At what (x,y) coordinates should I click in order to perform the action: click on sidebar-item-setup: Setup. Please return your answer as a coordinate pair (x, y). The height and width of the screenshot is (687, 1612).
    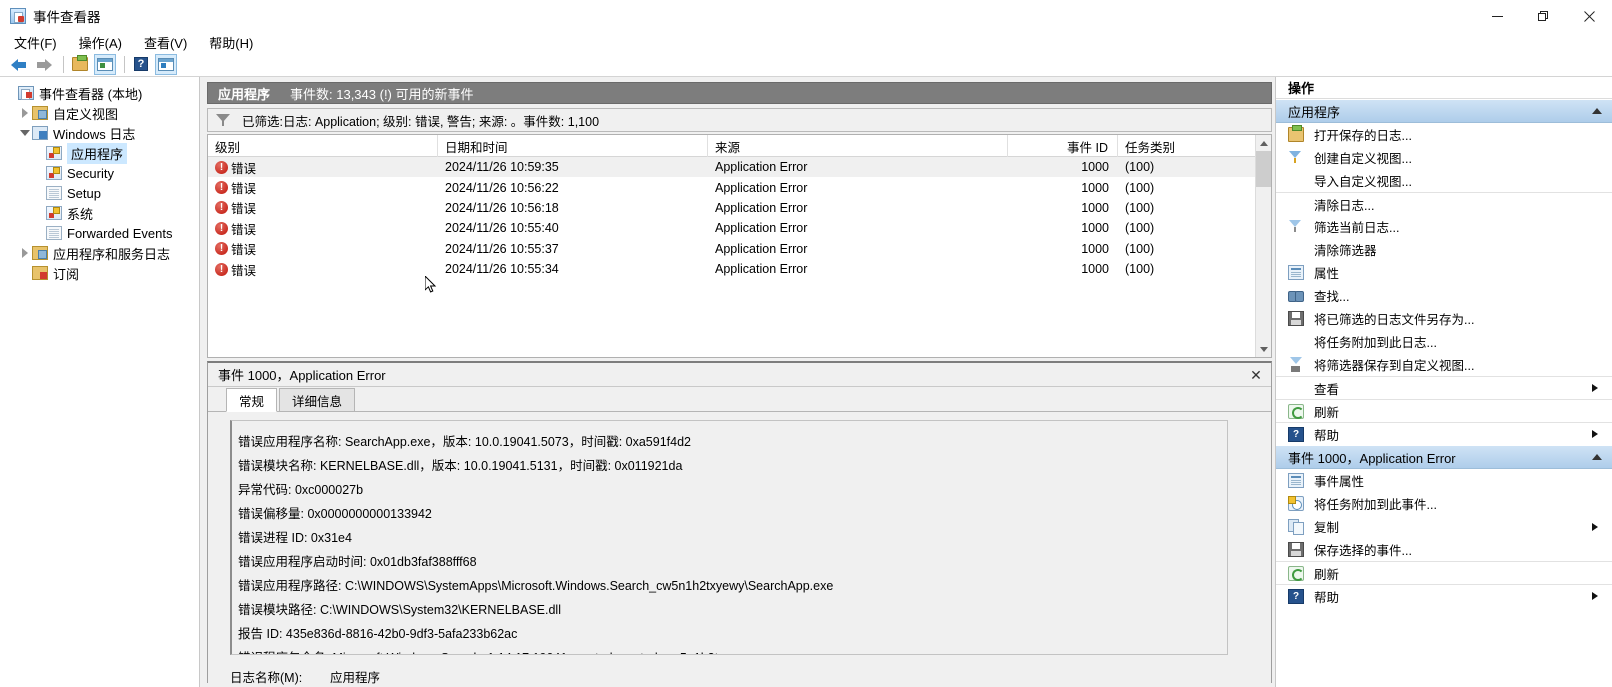
    Looking at the image, I should click on (99, 193).